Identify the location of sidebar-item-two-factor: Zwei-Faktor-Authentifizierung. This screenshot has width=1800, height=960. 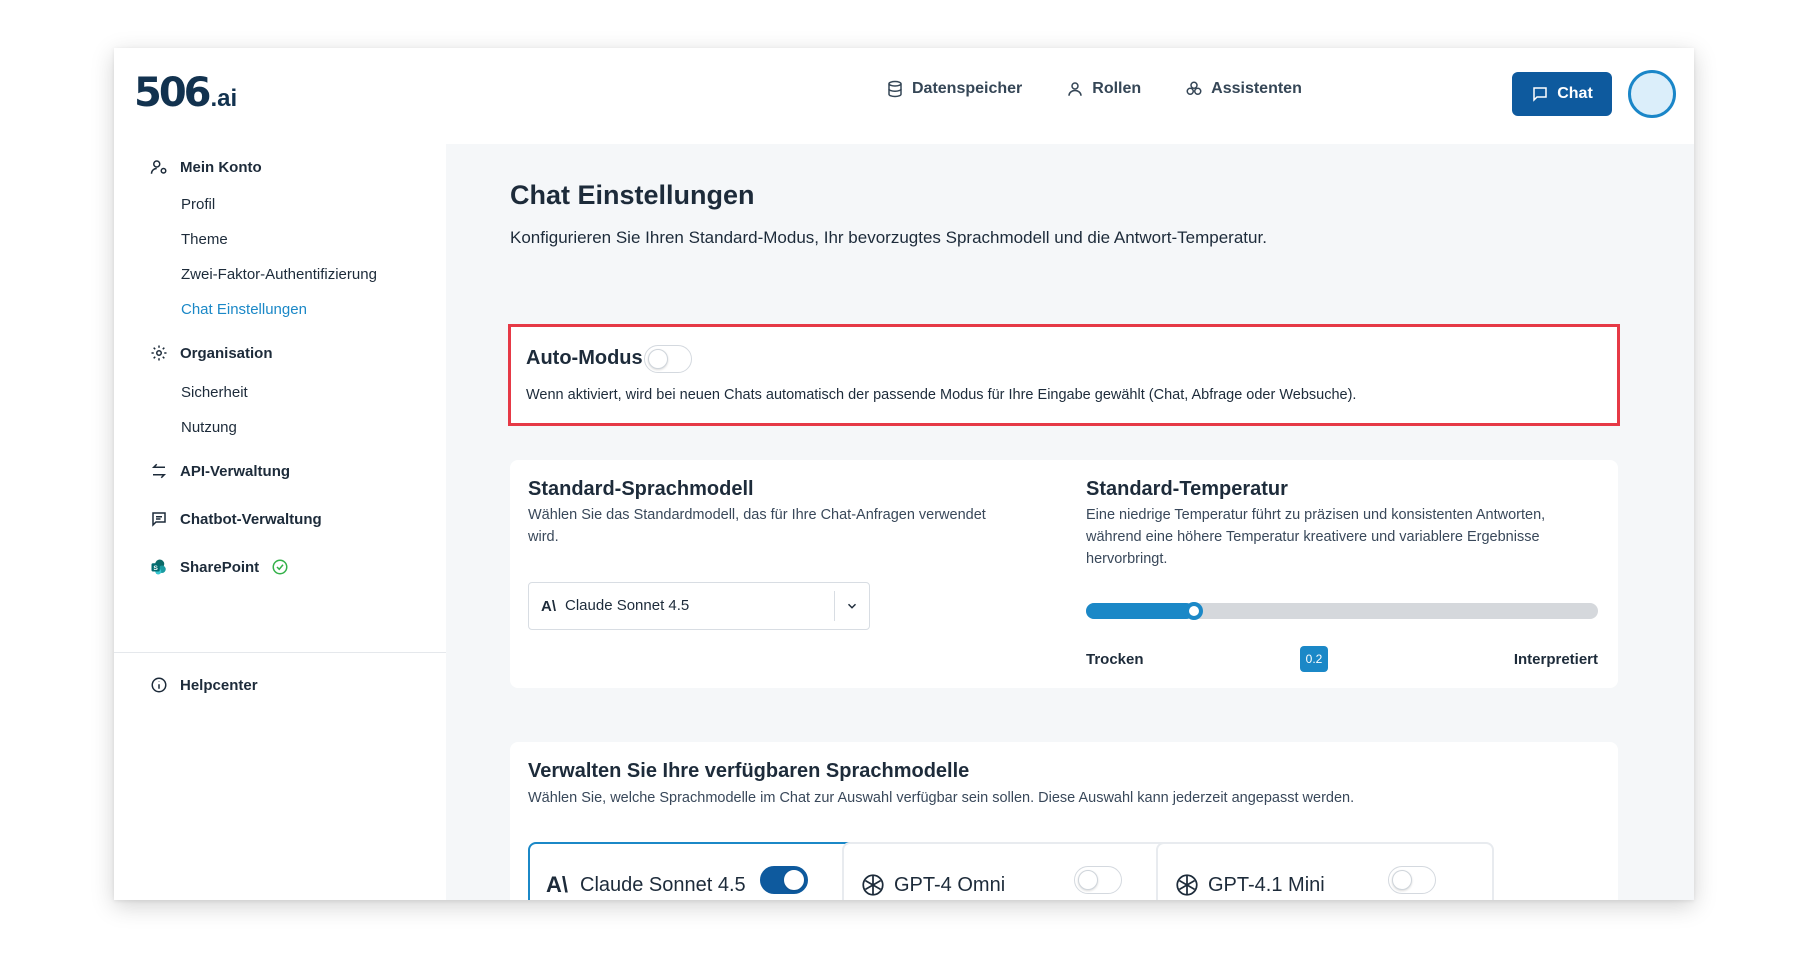
(279, 274).